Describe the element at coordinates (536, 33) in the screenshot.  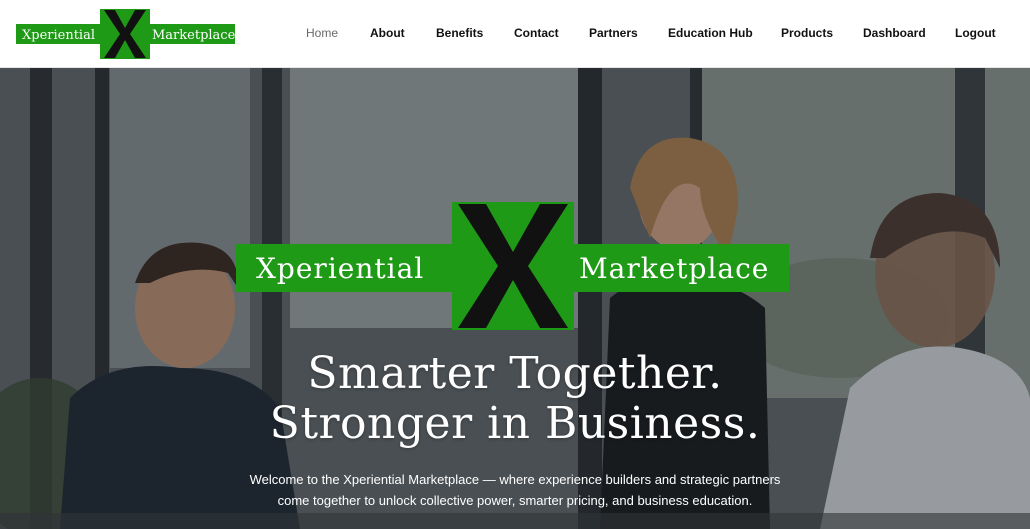
I see `nav-contact: Contact` at that location.